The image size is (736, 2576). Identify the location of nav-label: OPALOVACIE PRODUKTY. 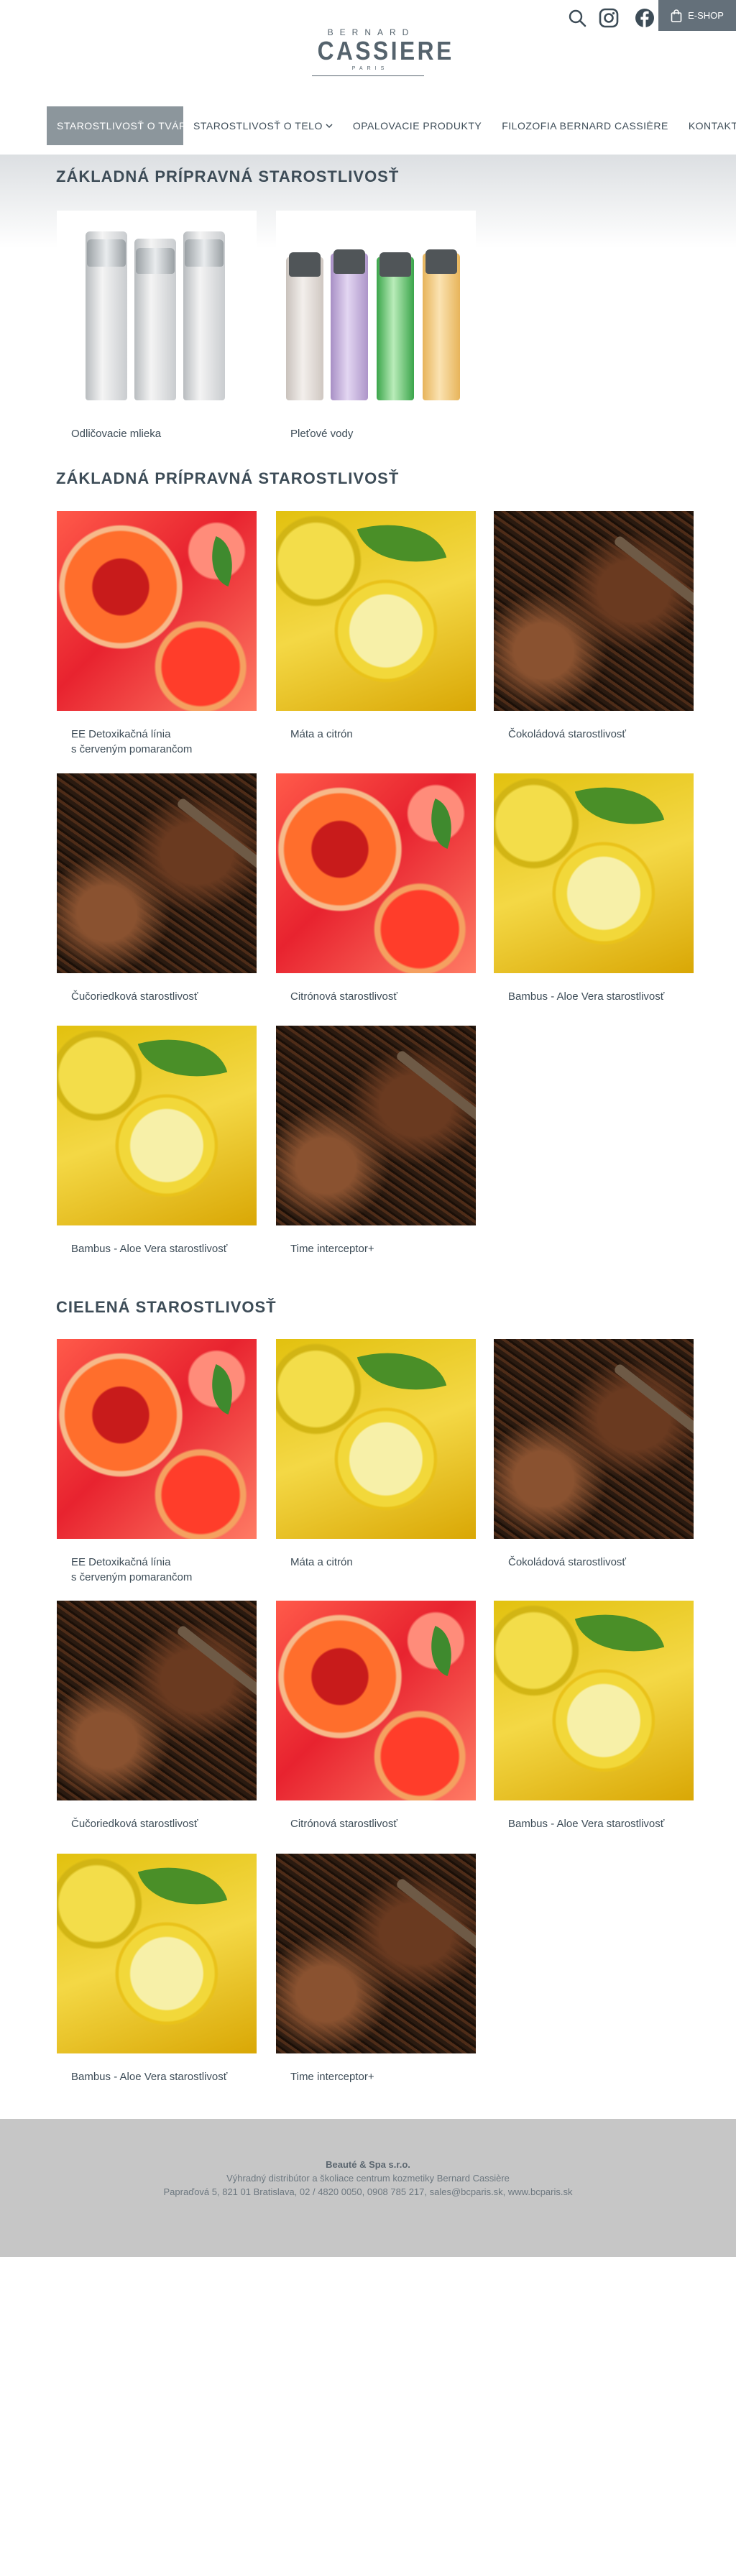
(417, 126).